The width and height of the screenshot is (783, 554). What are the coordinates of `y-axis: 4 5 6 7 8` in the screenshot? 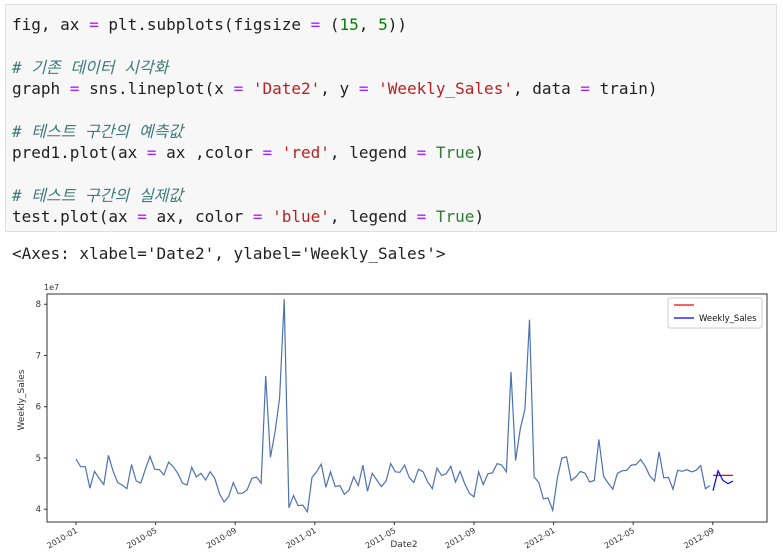 It's located at (41, 407).